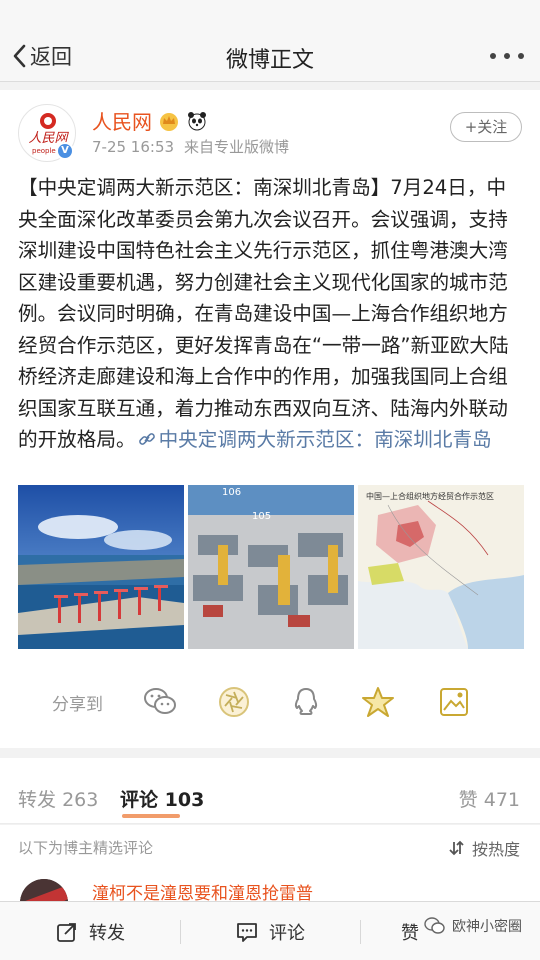 This screenshot has width=540, height=960. What do you see at coordinates (146, 439) in the screenshot?
I see `link-icon` at bounding box center [146, 439].